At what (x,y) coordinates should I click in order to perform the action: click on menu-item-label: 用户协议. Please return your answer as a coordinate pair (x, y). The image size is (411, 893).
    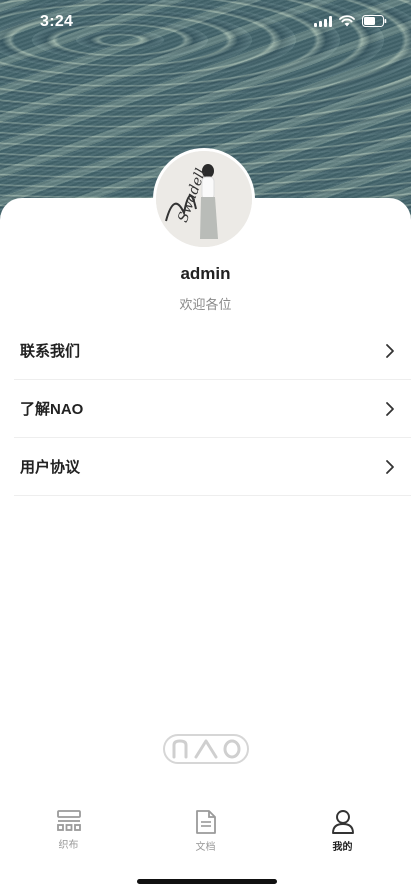
    Looking at the image, I should click on (50, 467).